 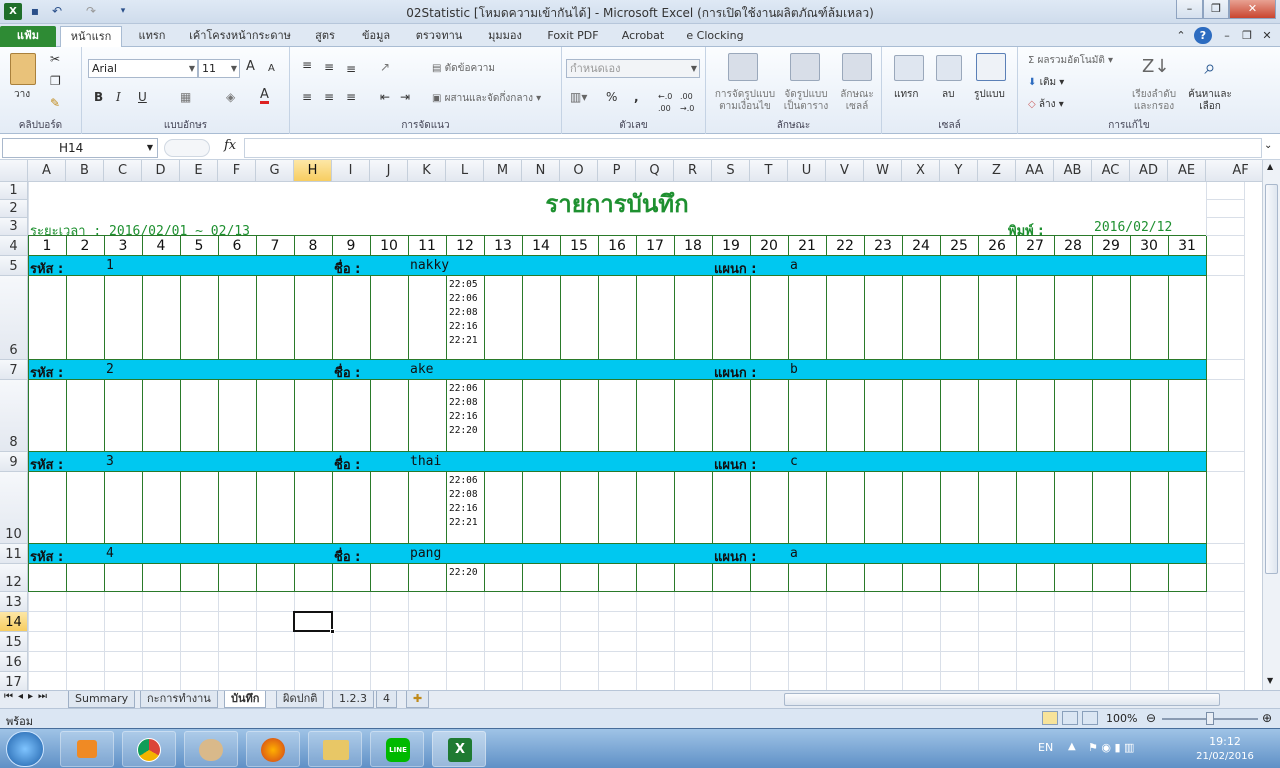 What do you see at coordinates (989, 95) in the screenshot?
I see `format-cells-button: รูปแบบ` at bounding box center [989, 95].